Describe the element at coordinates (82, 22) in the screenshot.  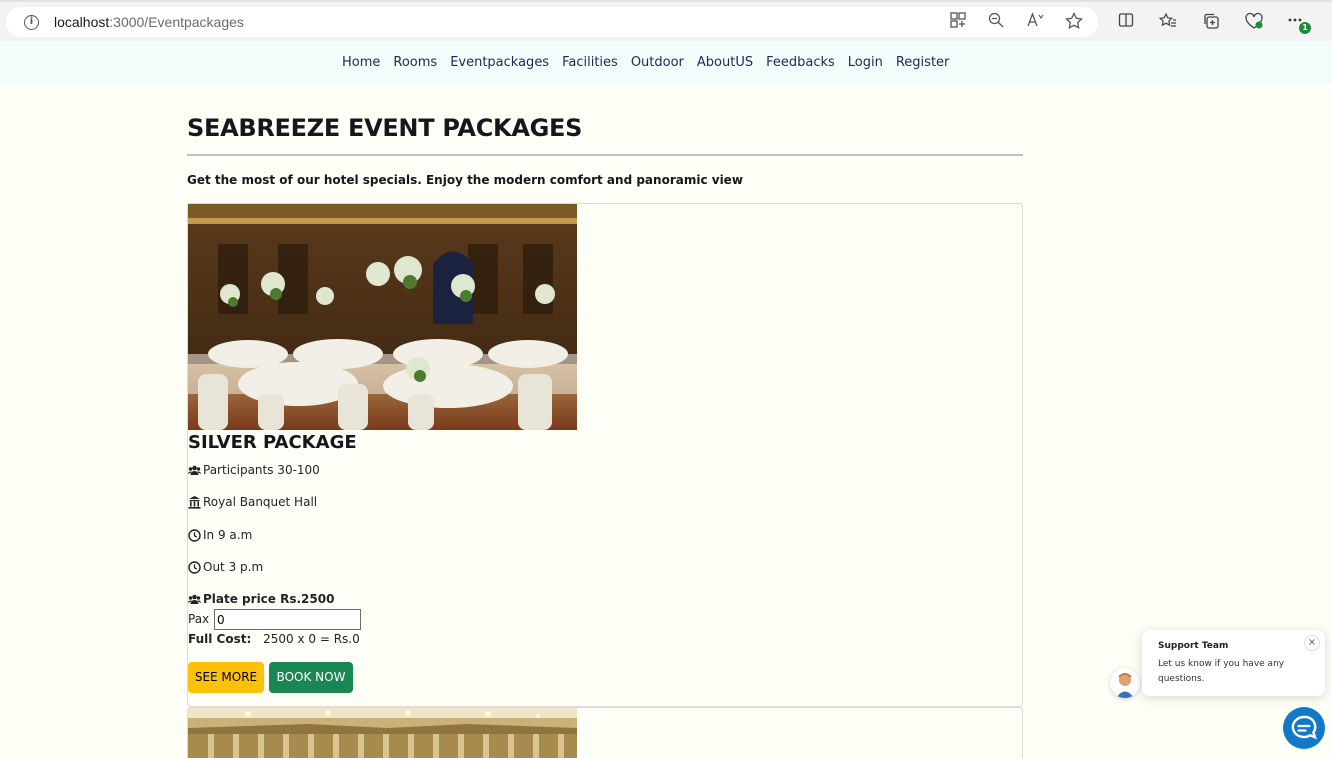
I see `url-host: localhost` at that location.